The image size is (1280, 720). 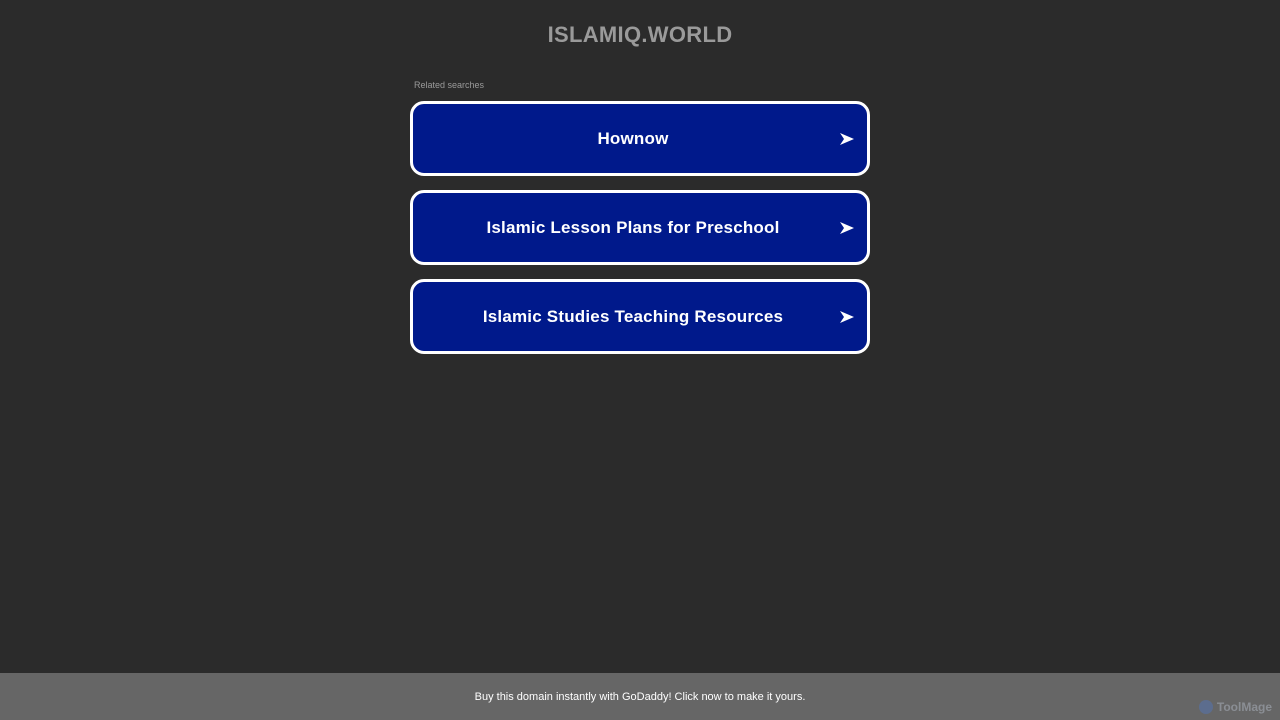 I want to click on domain-title: ISLAMIQ.WORLD, so click(x=640, y=34).